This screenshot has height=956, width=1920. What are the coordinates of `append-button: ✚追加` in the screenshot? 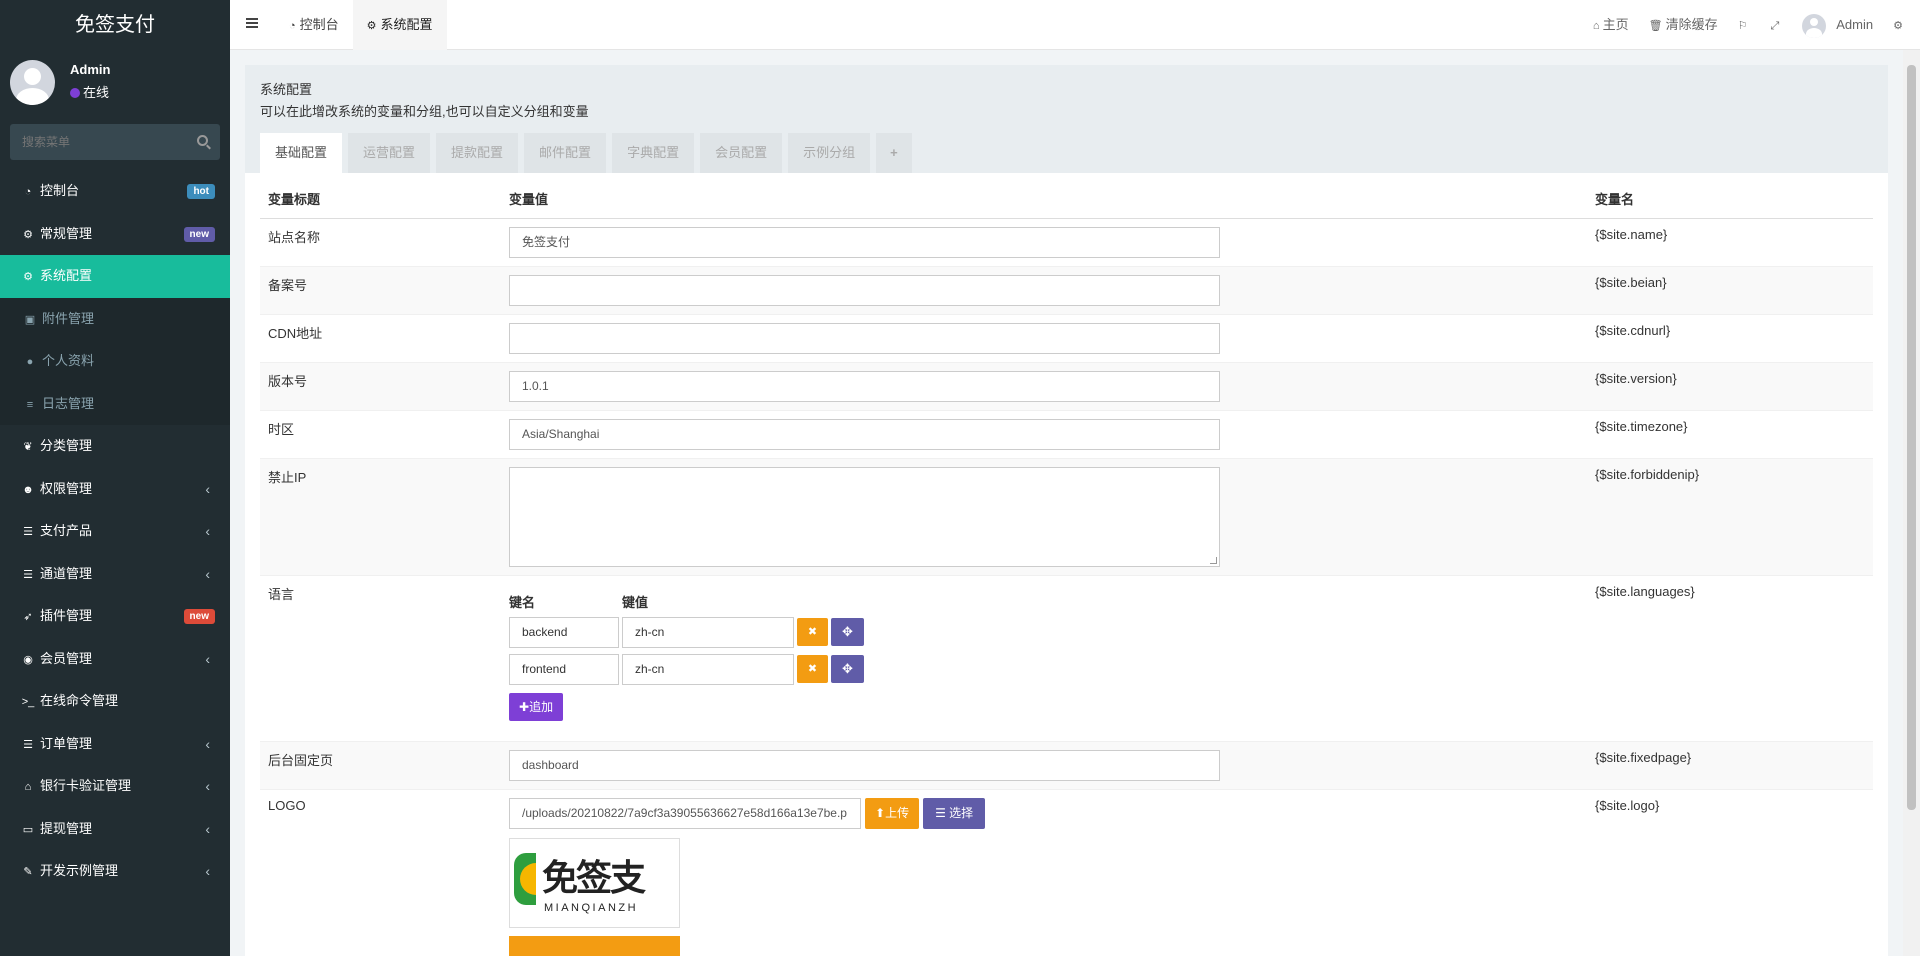 It's located at (536, 706).